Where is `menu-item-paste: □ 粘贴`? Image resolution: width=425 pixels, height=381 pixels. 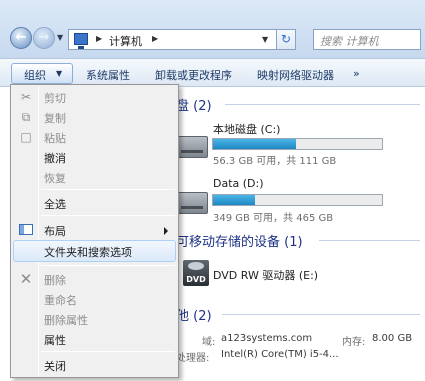
menu-item-paste: □ 粘贴 is located at coordinates (94, 137).